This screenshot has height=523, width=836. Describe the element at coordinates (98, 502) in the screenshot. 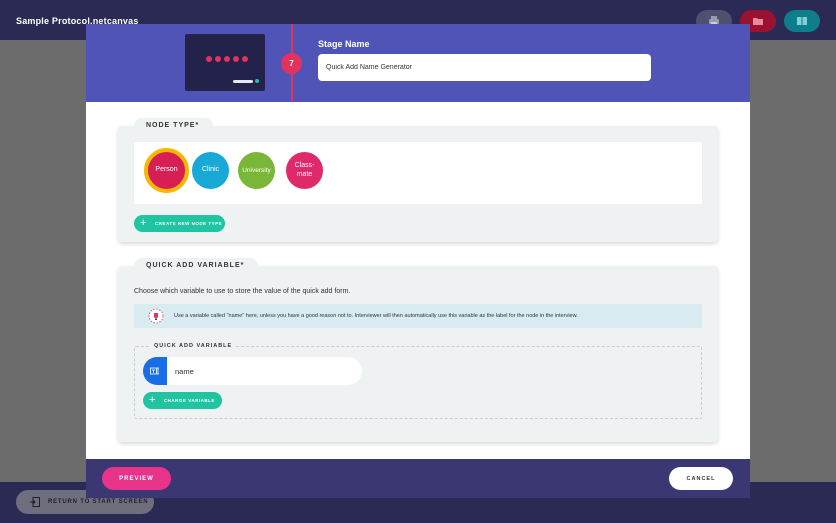

I see `return-label: RETURN TO START SCREEN` at that location.